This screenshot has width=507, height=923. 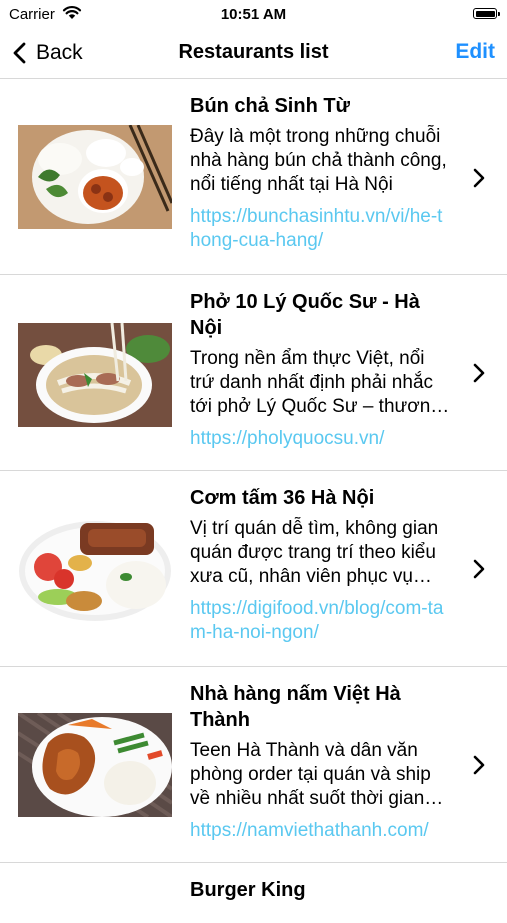 I want to click on page-title: Restaurants list, so click(x=253, y=52).